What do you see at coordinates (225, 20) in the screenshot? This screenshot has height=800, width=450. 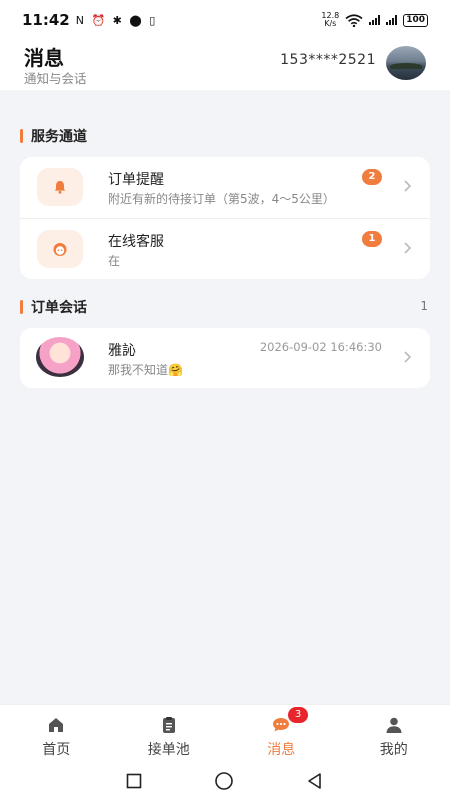 I see `status-bar: 11:42 N ⏰ ✱ ⬤ ▯ 12.8 K/s 100` at bounding box center [225, 20].